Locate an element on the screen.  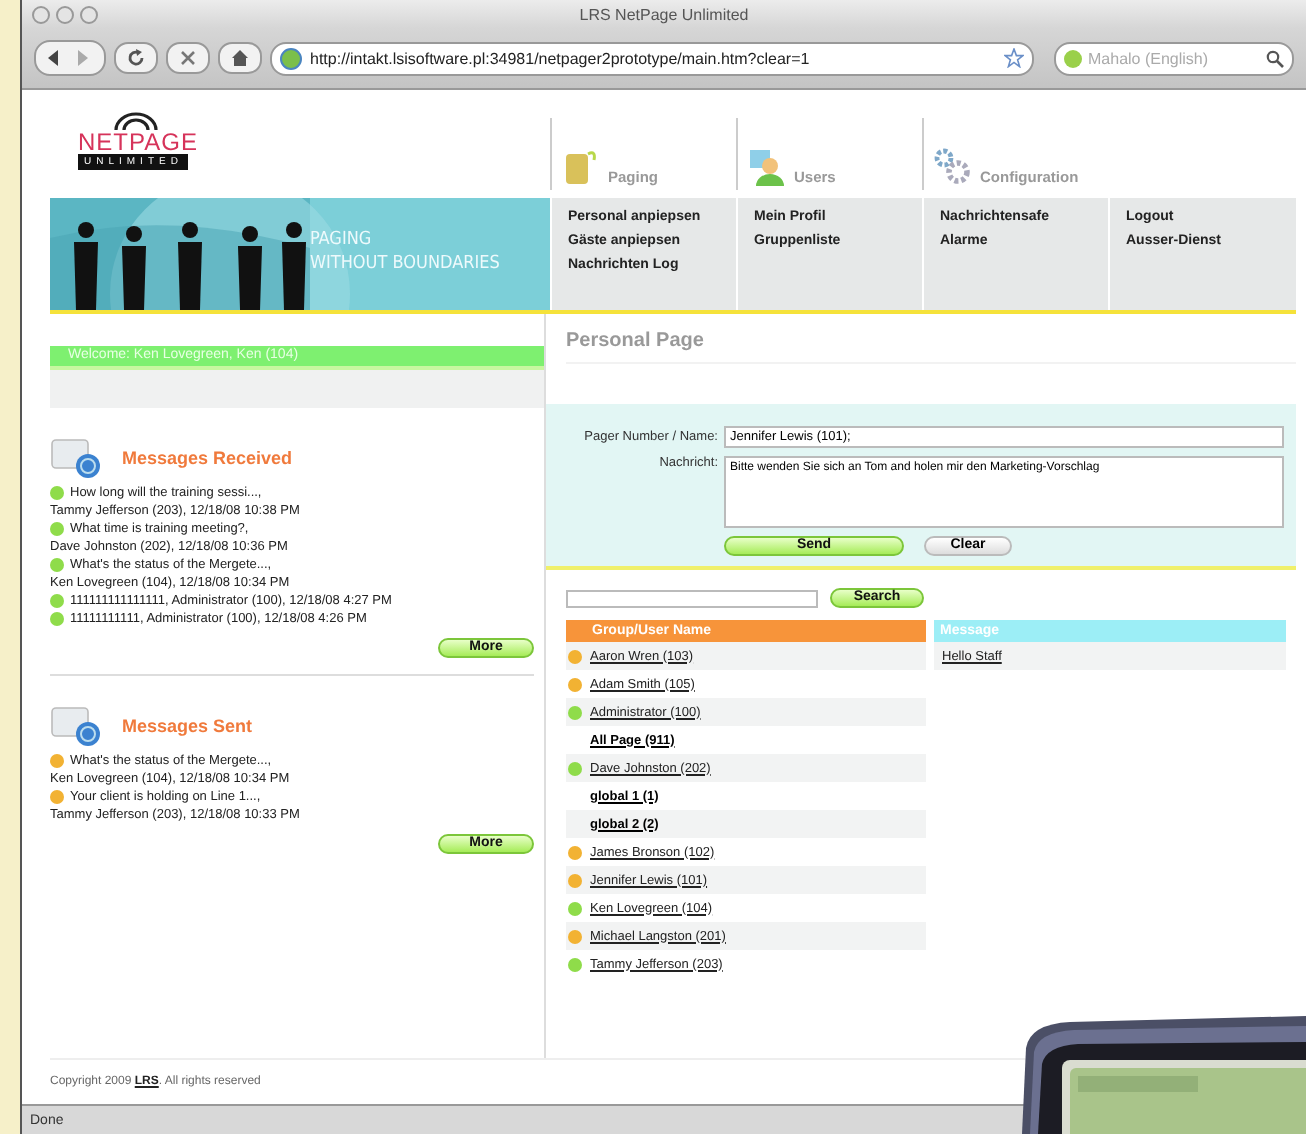
stop-icon is located at coordinates (188, 58).